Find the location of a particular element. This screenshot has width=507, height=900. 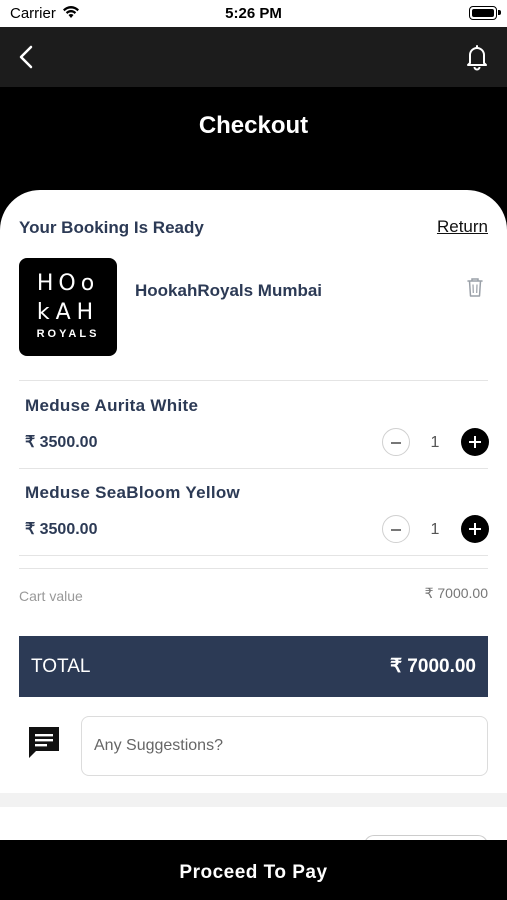

return-link: Return is located at coordinates (462, 227).